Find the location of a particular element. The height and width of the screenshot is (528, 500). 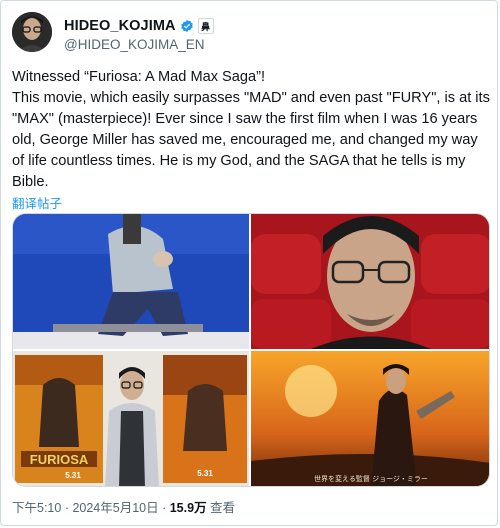

affiliate-badge-icon: 鼻 is located at coordinates (205, 26).